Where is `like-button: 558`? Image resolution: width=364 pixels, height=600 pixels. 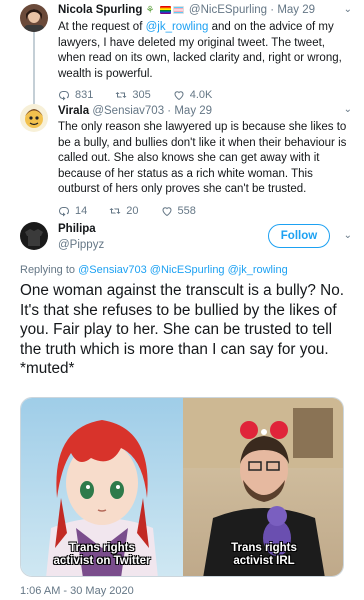
like-button: 558 is located at coordinates (178, 211).